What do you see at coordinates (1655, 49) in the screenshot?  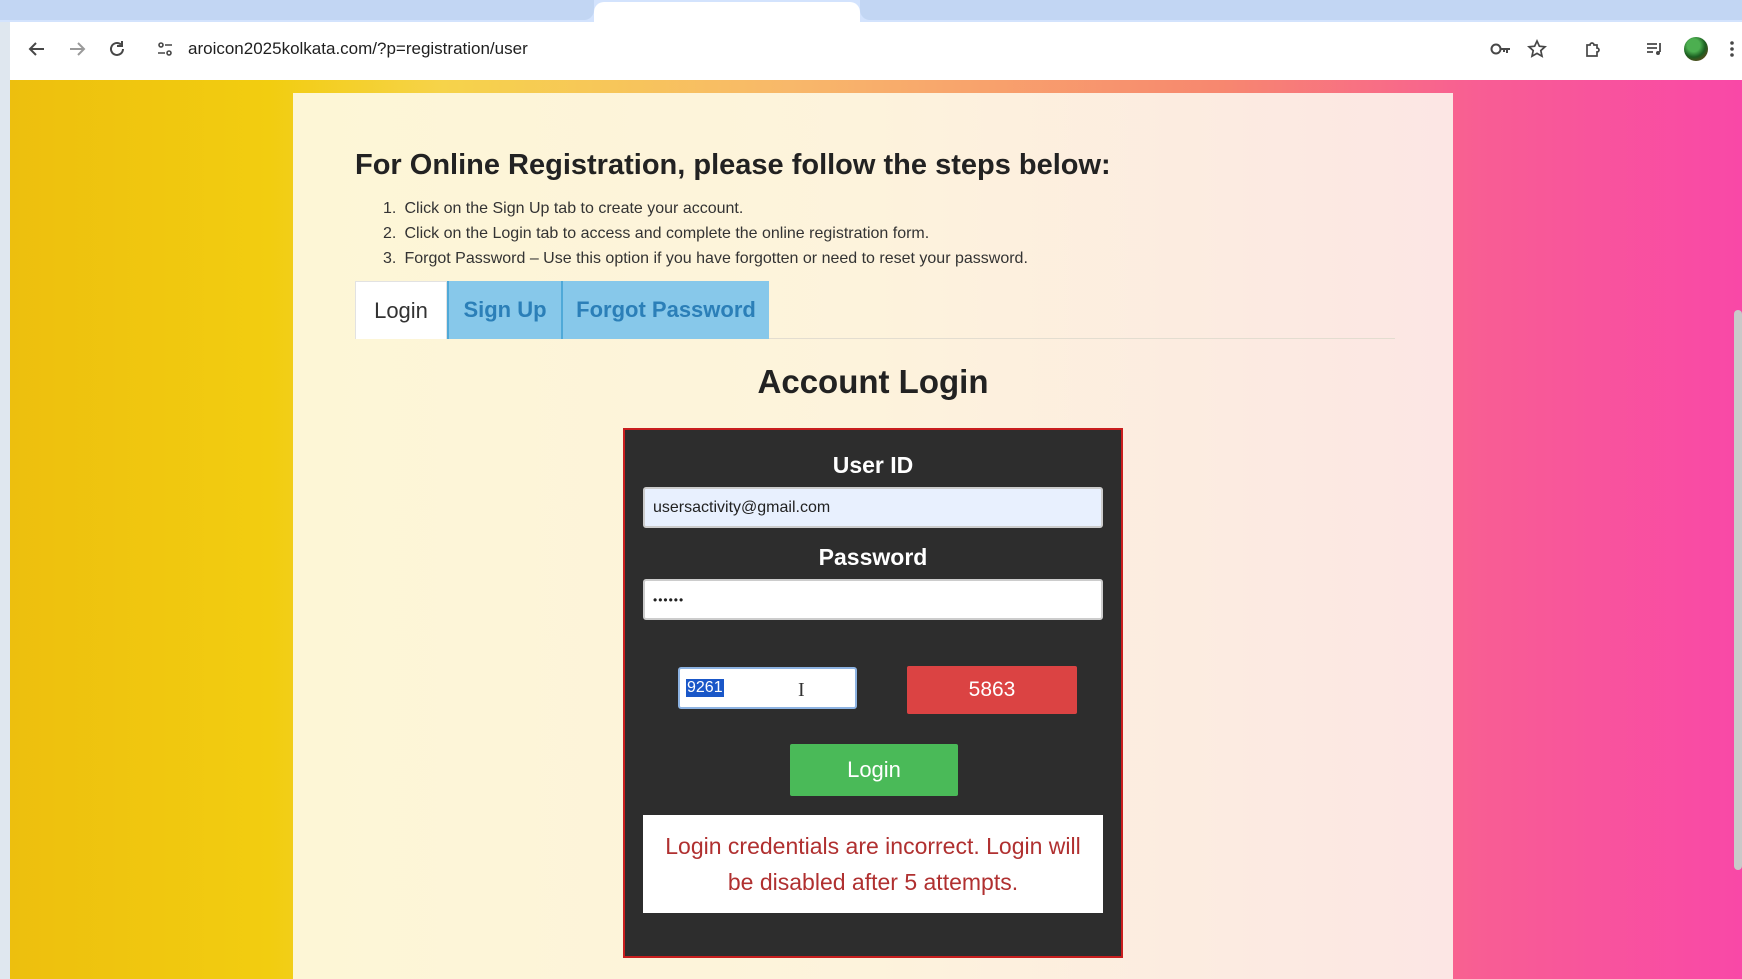 I see `queue-music-icon` at bounding box center [1655, 49].